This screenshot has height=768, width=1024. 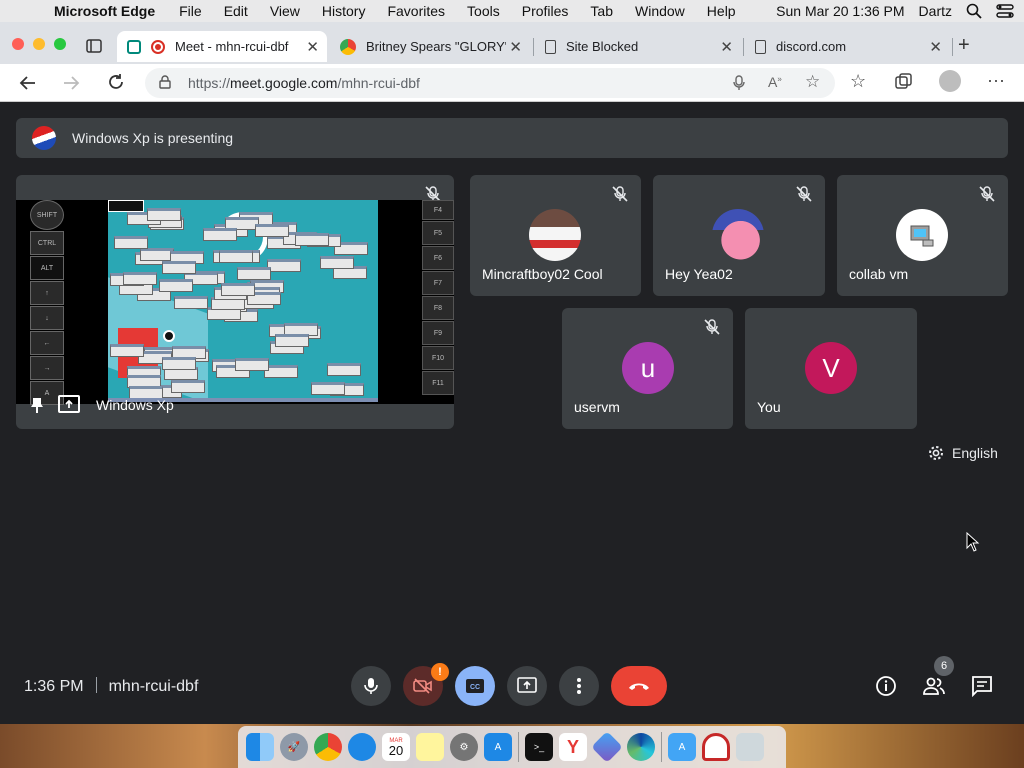 What do you see at coordinates (527, 686) in the screenshot?
I see `present-now-button` at bounding box center [527, 686].